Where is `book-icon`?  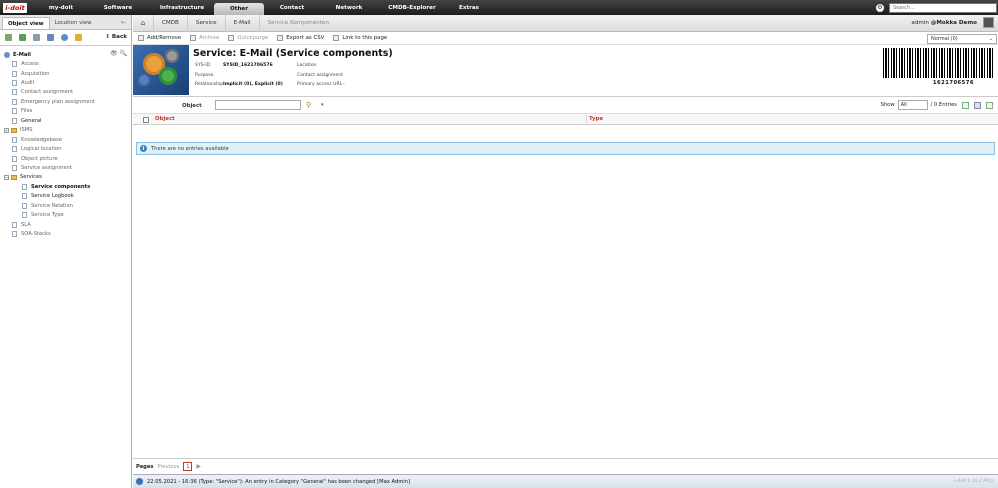 book-icon is located at coordinates (50, 37).